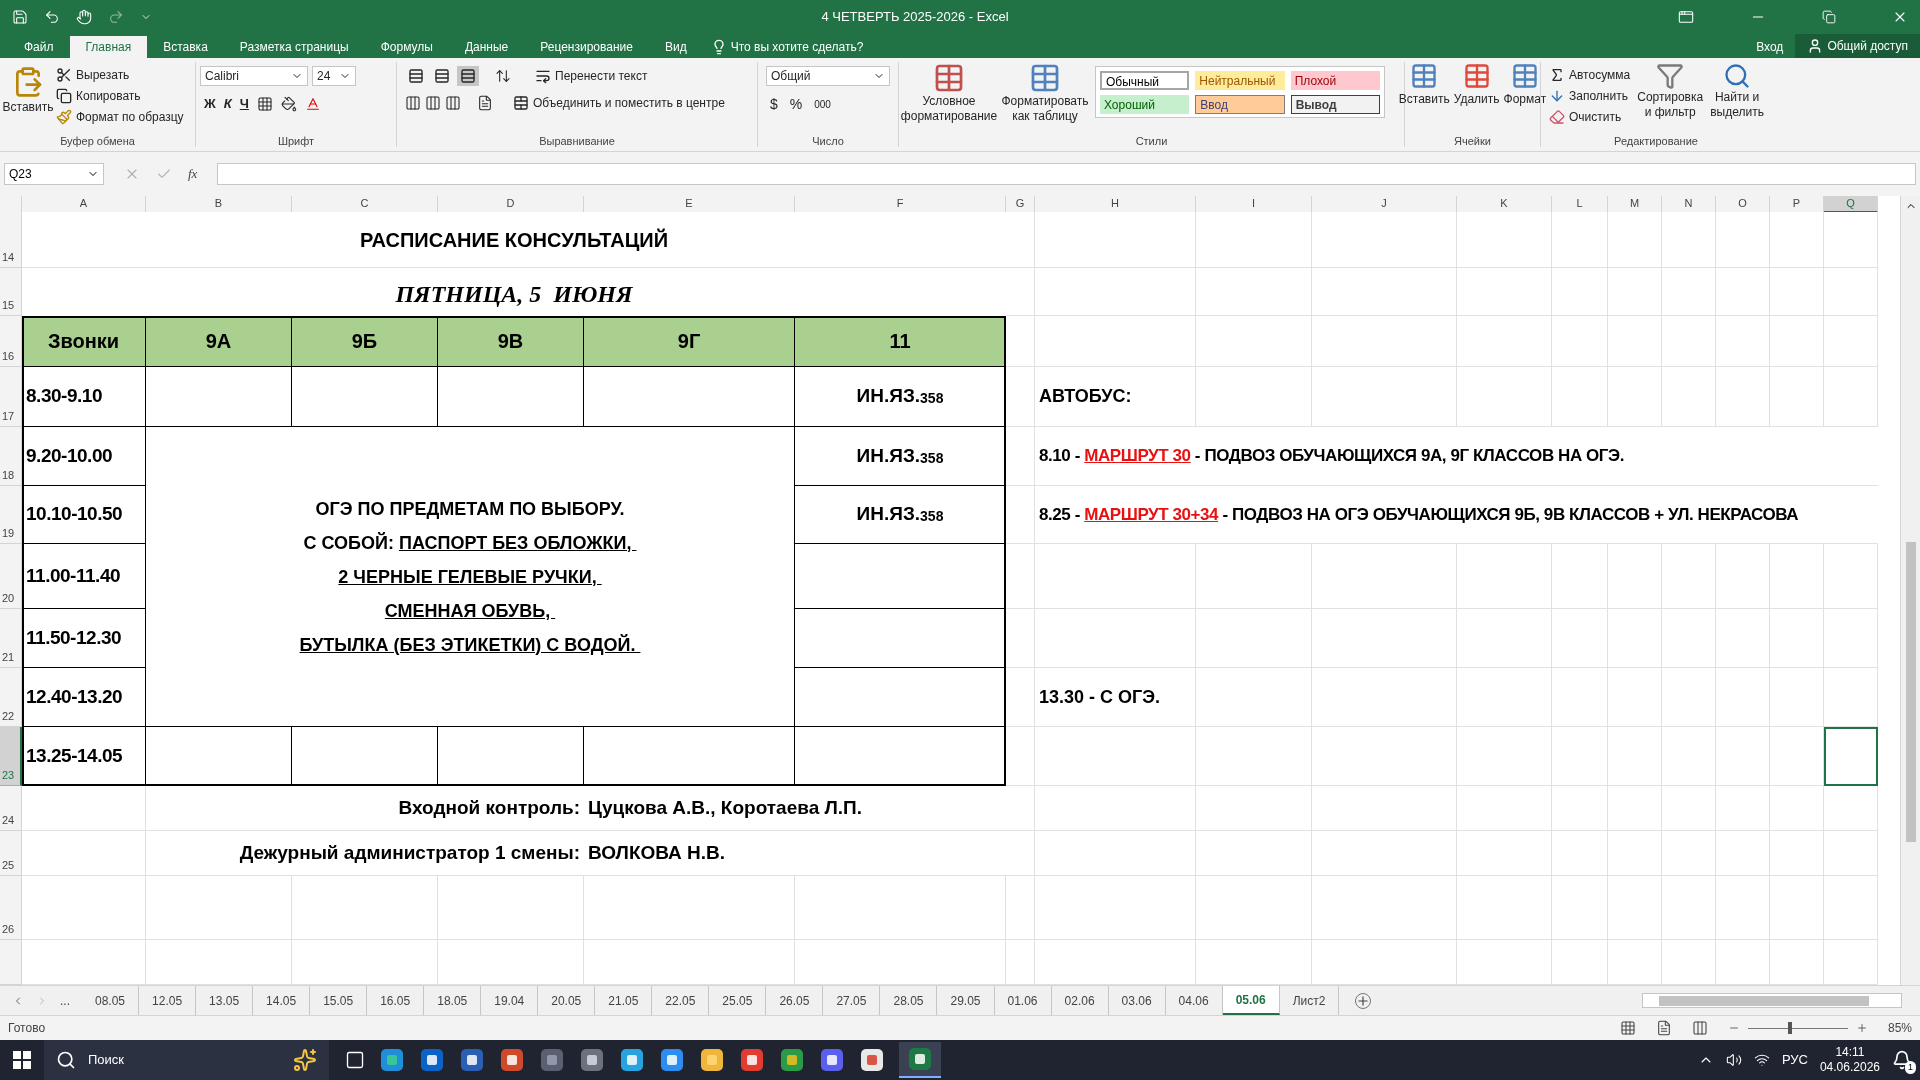 This screenshot has height=1080, width=1920. I want to click on cell-style-option: Хороший, so click(1145, 104).